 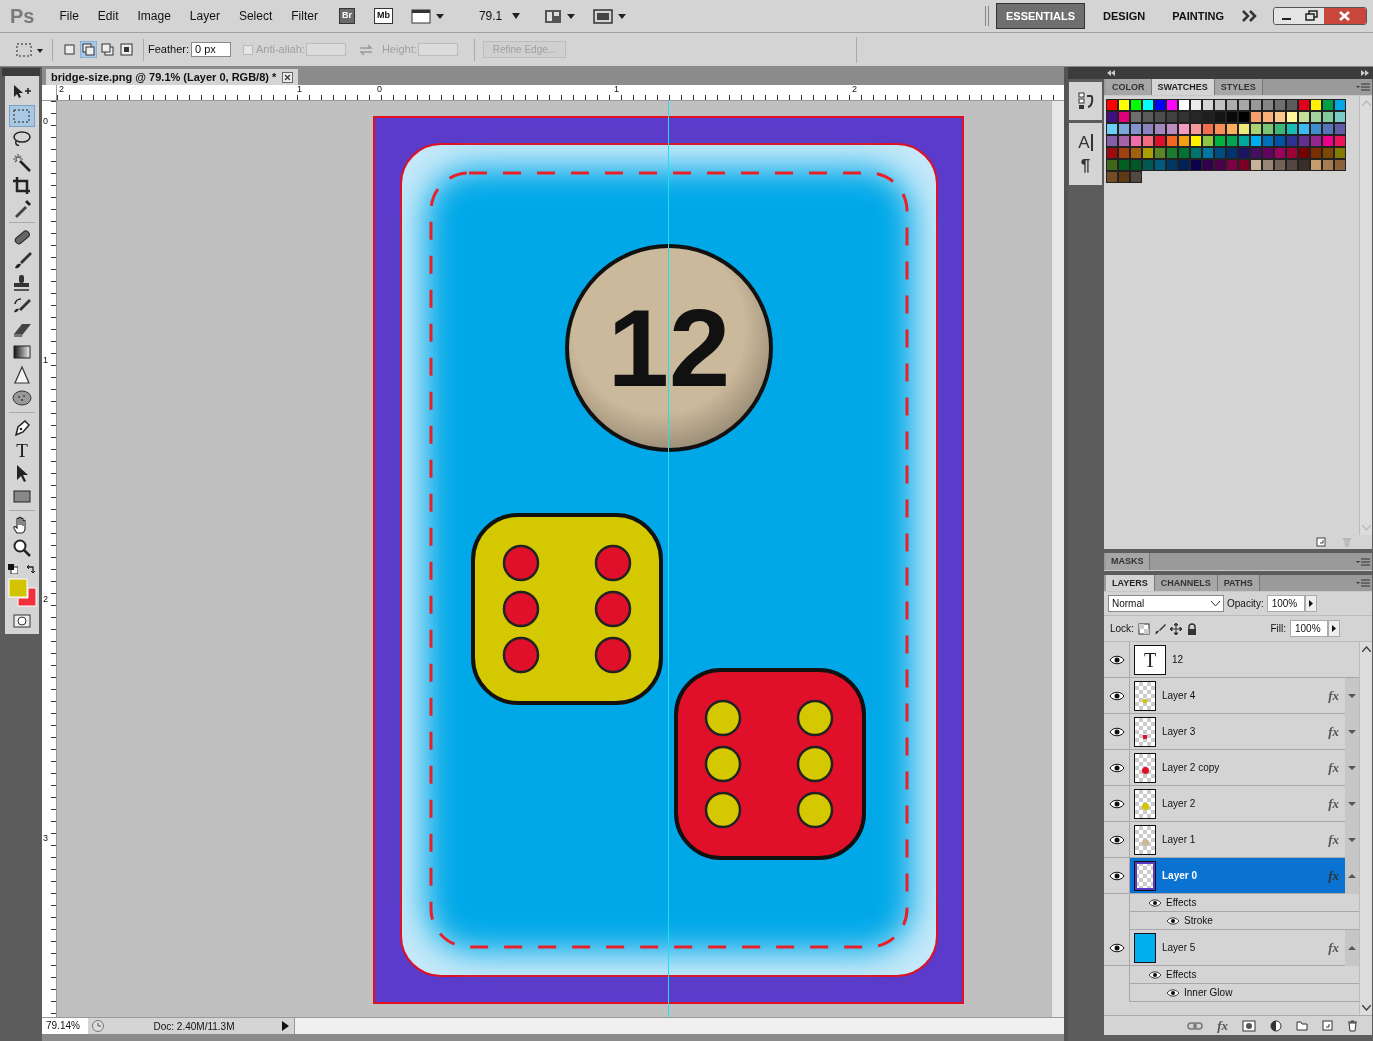 What do you see at coordinates (194, 1026) in the screenshot?
I see `document-size: Doc: 2.40M/11.3M` at bounding box center [194, 1026].